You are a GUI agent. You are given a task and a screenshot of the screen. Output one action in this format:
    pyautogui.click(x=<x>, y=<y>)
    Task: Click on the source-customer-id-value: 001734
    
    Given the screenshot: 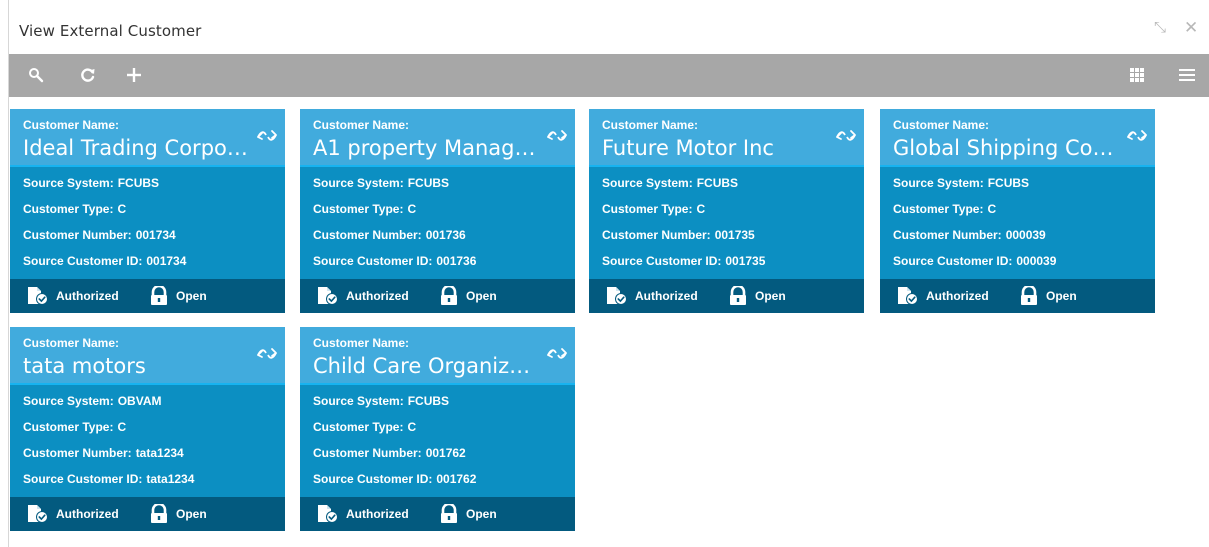 What is the action you would take?
    pyautogui.click(x=166, y=261)
    